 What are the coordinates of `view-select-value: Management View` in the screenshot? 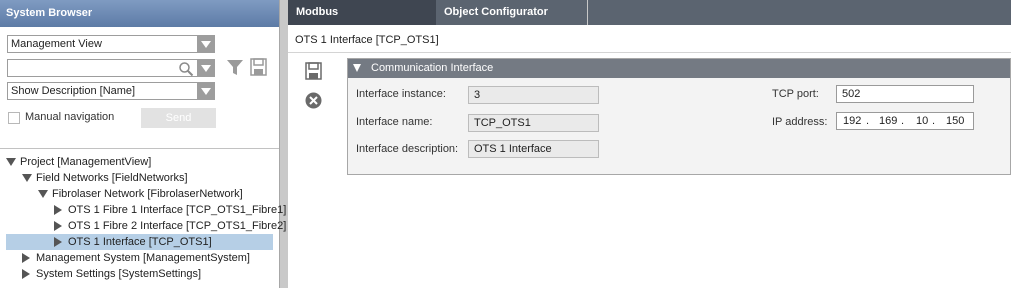 It's located at (56, 44).